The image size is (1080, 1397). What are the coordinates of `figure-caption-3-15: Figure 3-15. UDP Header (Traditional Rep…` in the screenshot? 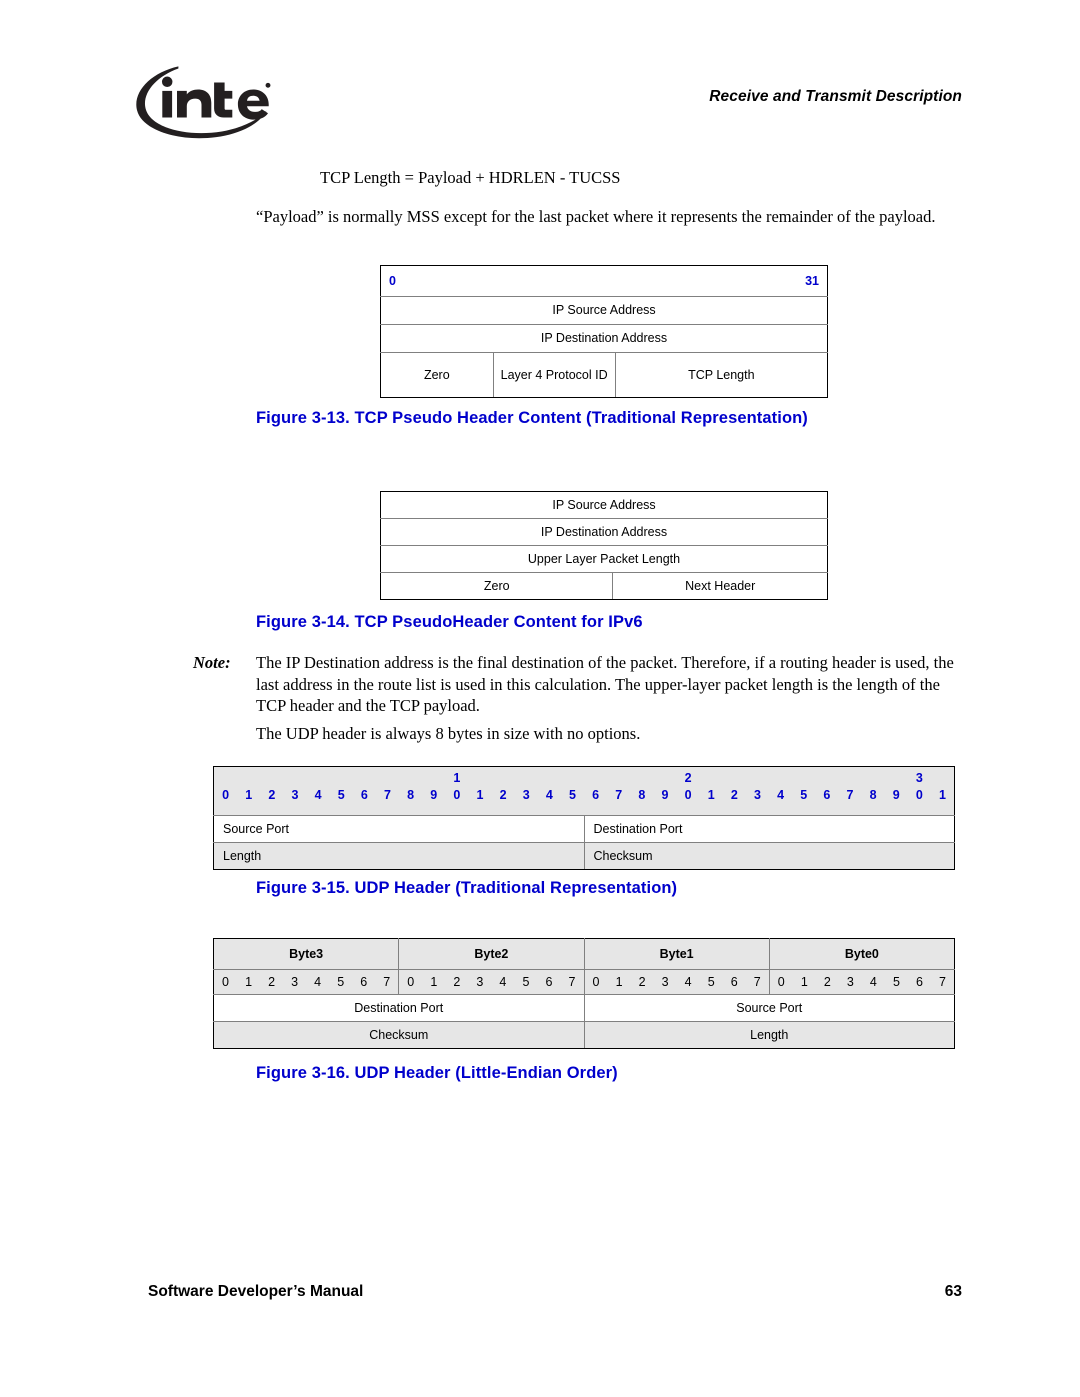 It's located at (467, 888).